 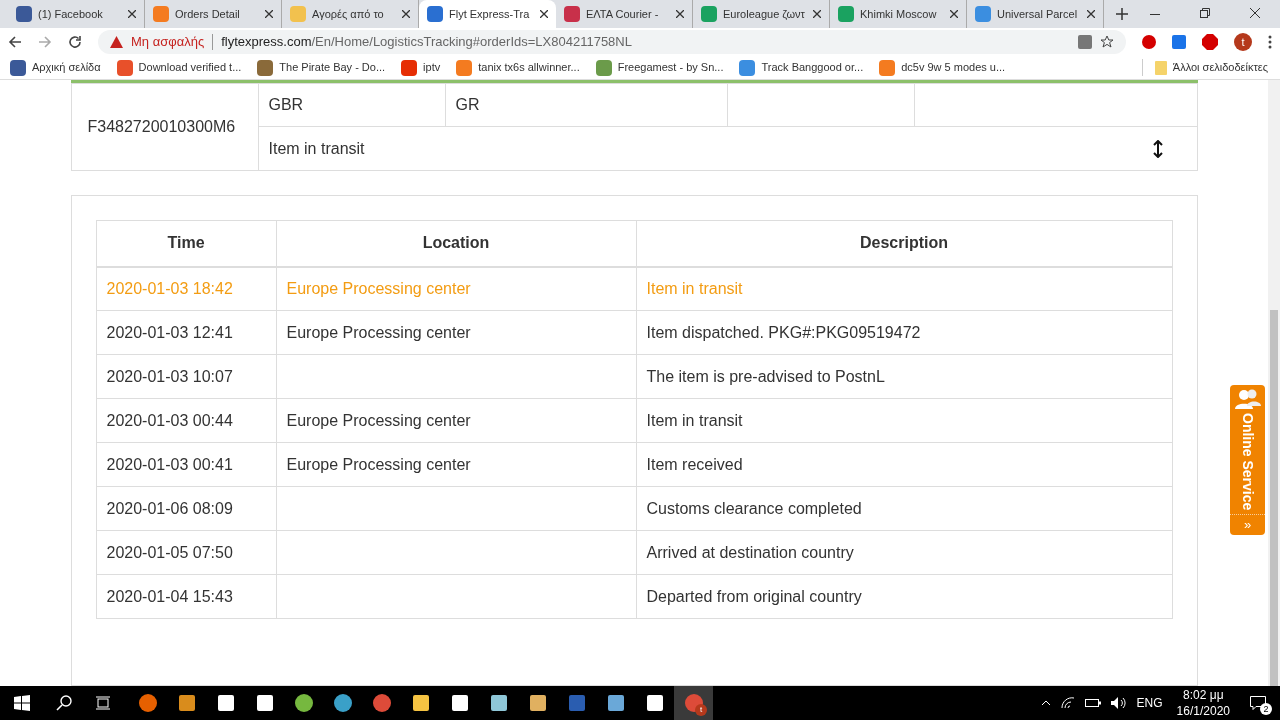 I want to click on tab-title: Flyt Express-Tra, so click(x=490, y=14).